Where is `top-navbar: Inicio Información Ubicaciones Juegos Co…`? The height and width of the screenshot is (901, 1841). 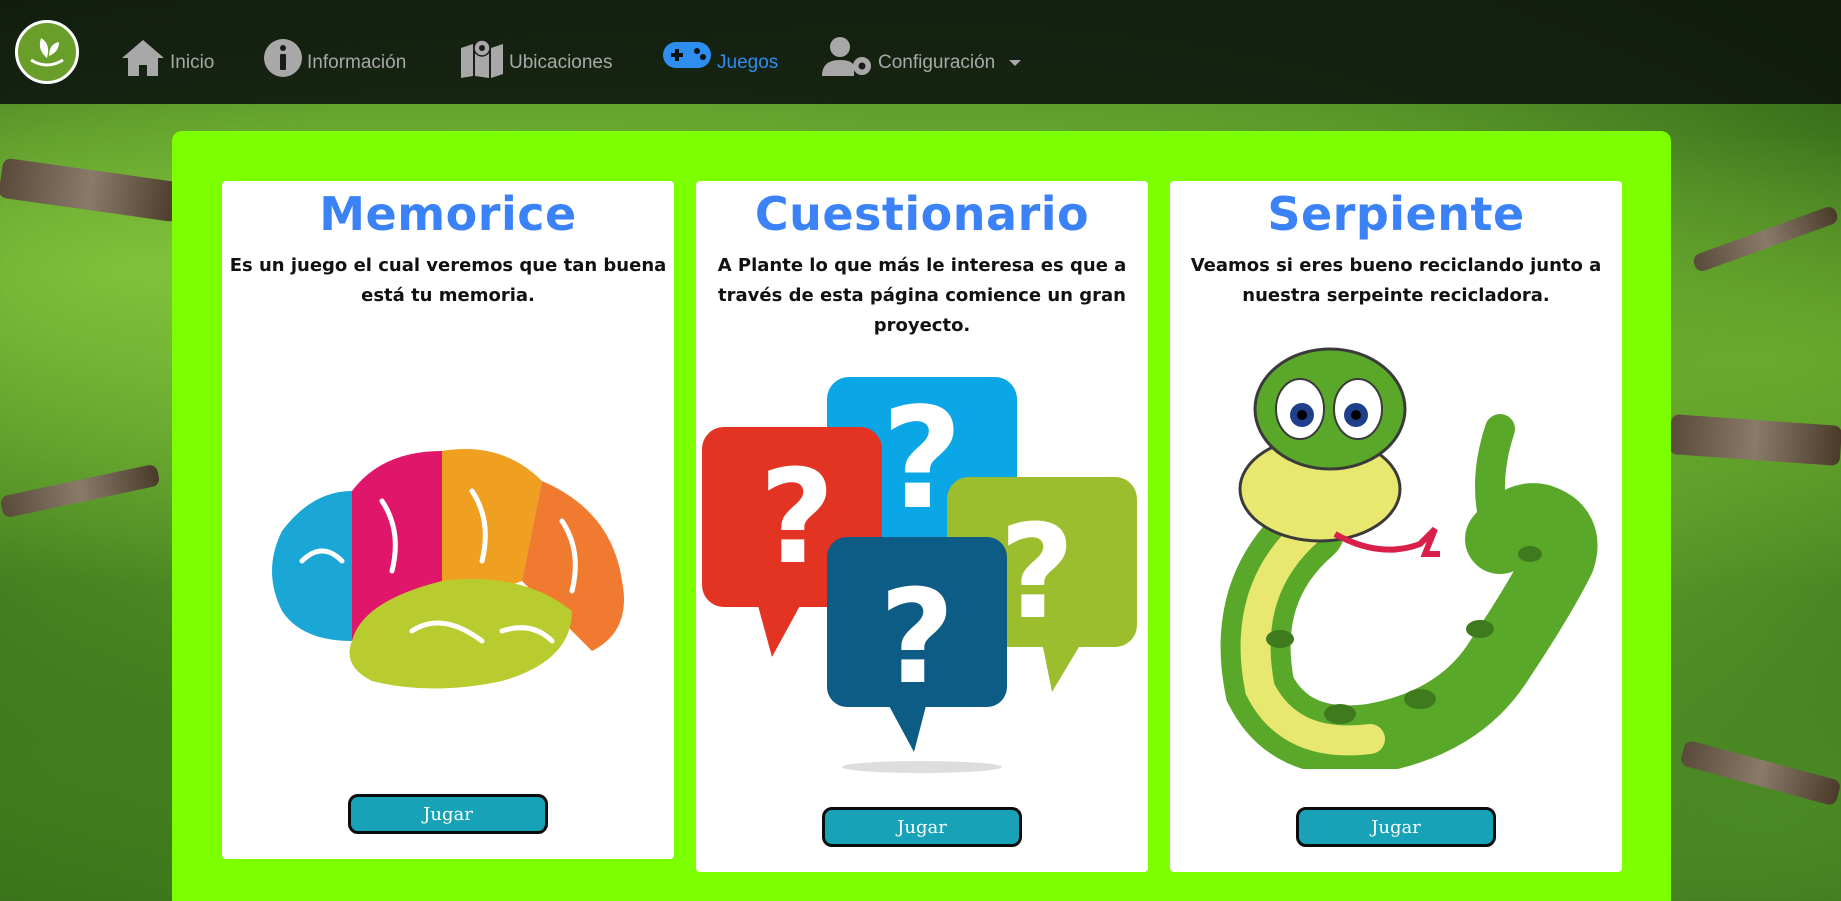 top-navbar: Inicio Información Ubicaciones Juegos Co… is located at coordinates (920, 52).